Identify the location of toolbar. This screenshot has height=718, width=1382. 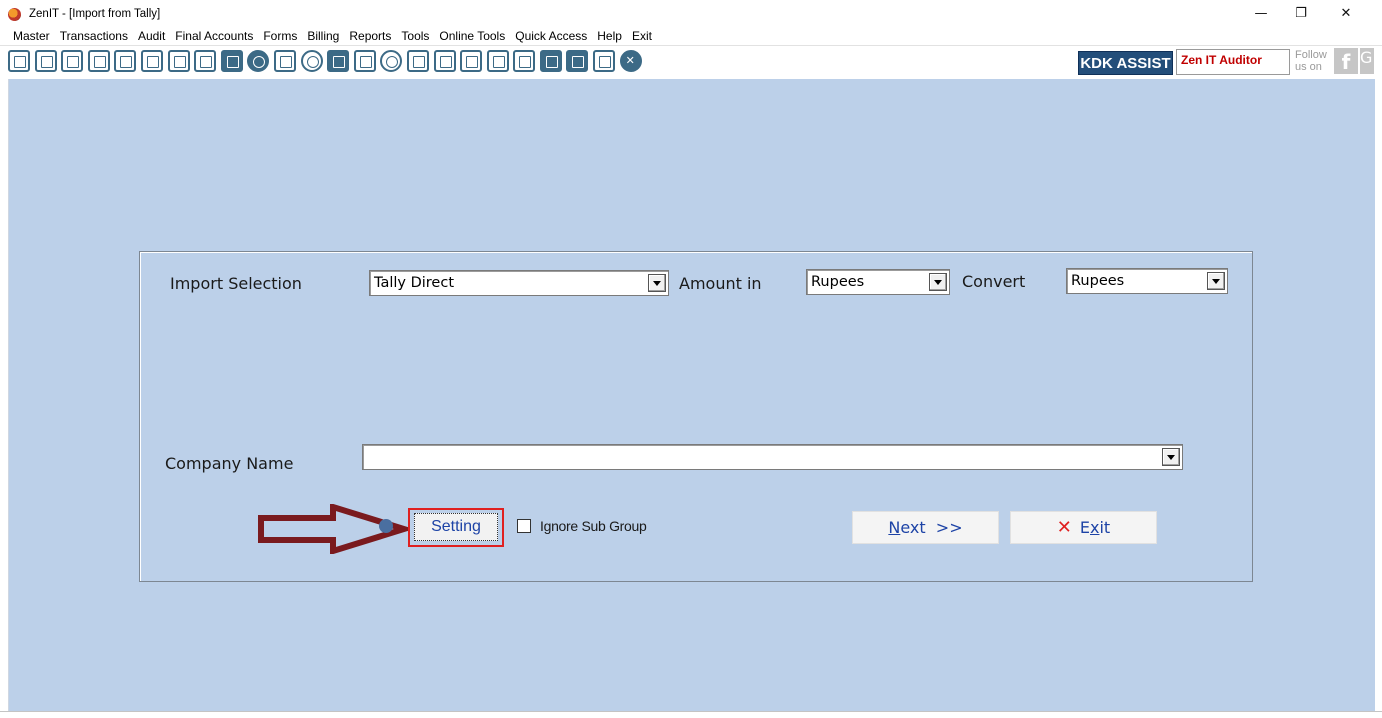
(691, 61).